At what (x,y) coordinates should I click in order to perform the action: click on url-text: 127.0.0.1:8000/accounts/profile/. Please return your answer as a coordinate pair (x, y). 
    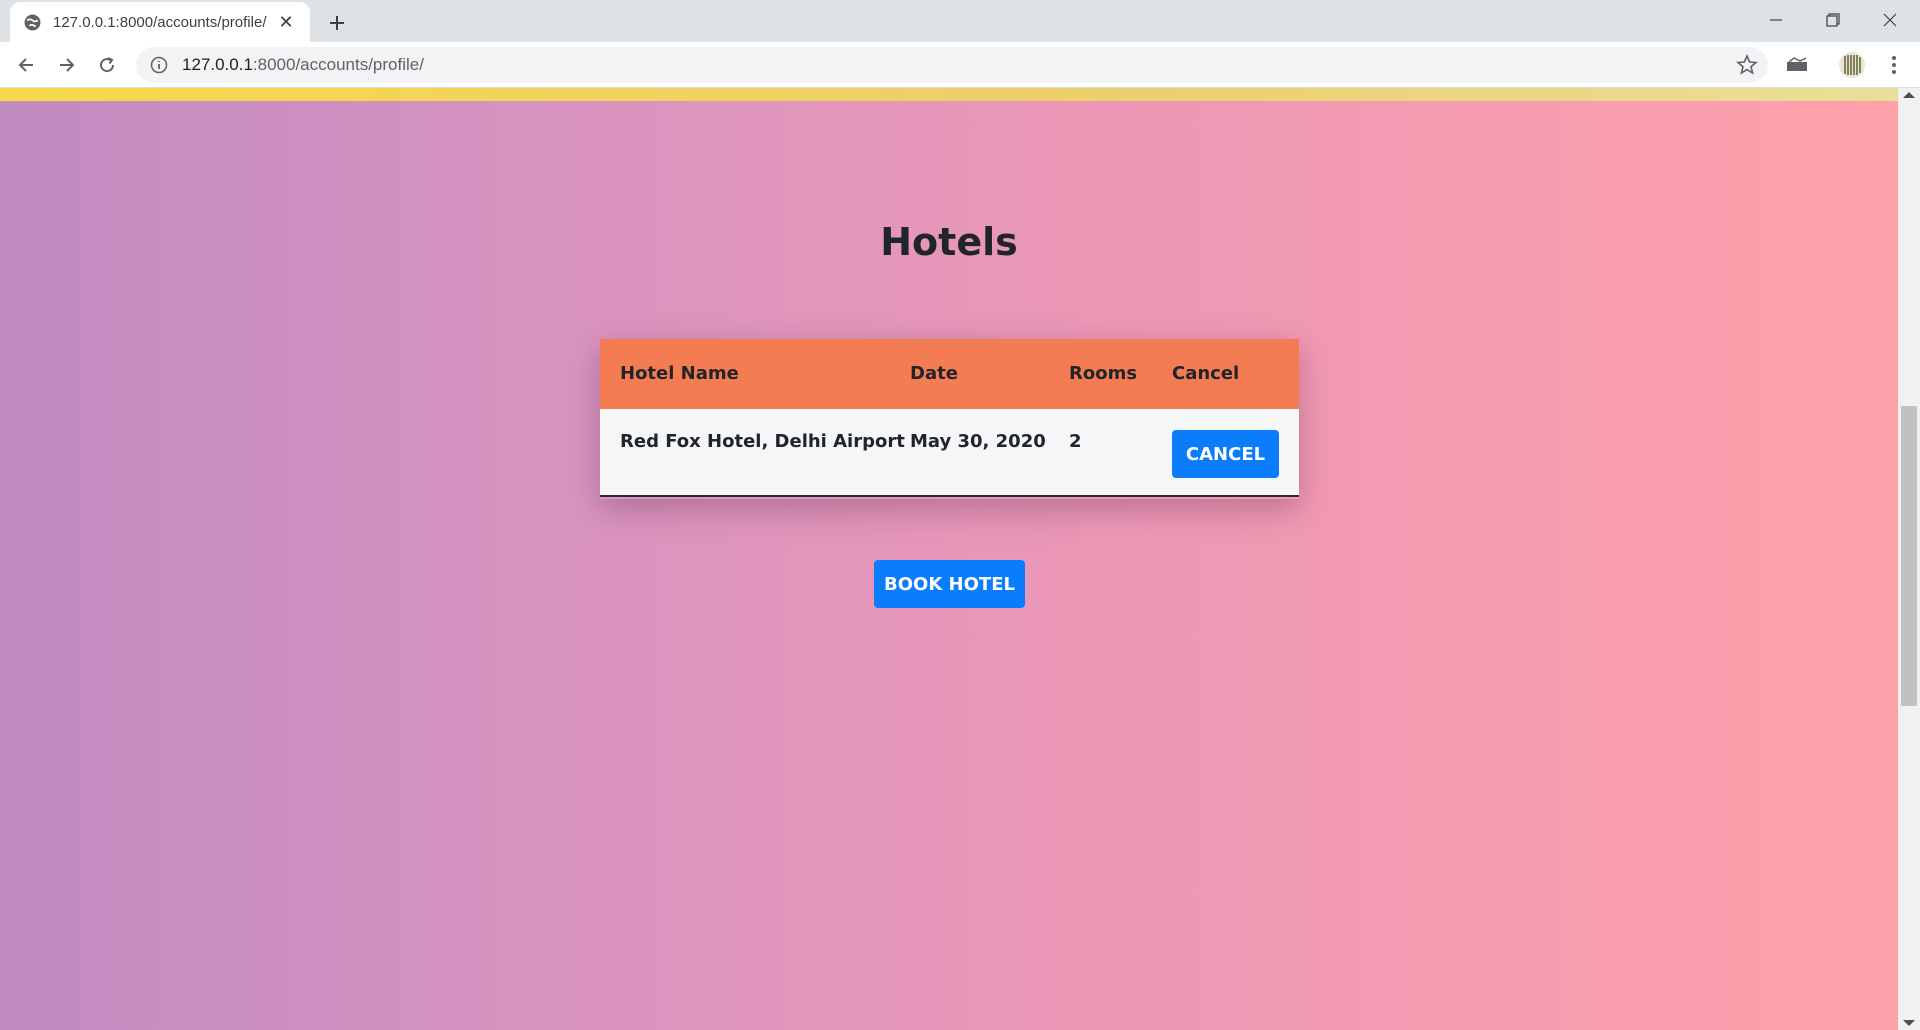
    Looking at the image, I should click on (303, 65).